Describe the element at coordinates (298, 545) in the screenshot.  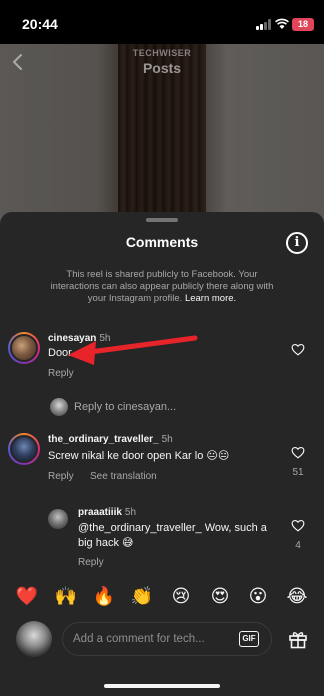
I see `like-count: 4` at that location.